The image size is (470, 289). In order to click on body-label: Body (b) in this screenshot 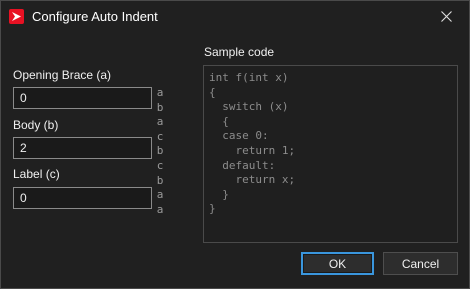, I will do `click(36, 125)`.